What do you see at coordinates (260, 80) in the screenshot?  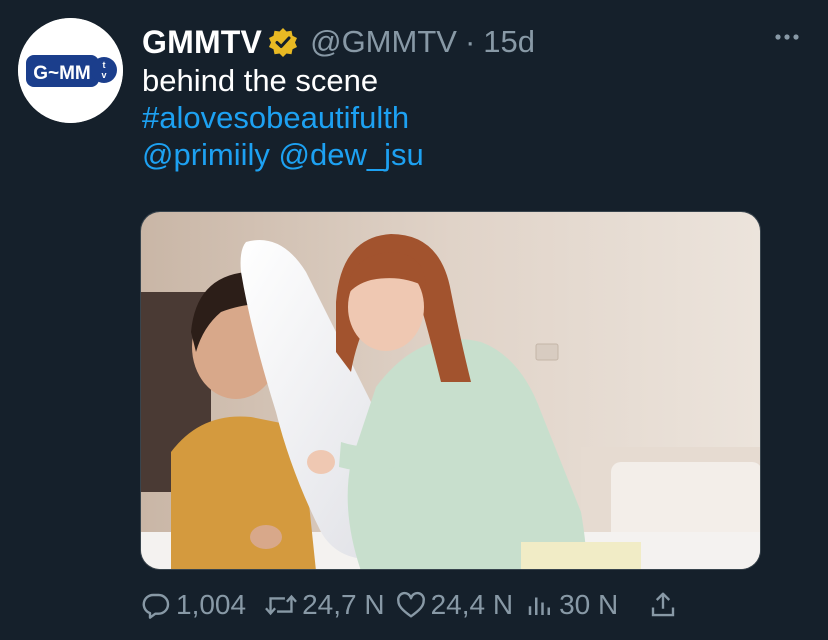 I see `tweet-text-line: behind the scene` at bounding box center [260, 80].